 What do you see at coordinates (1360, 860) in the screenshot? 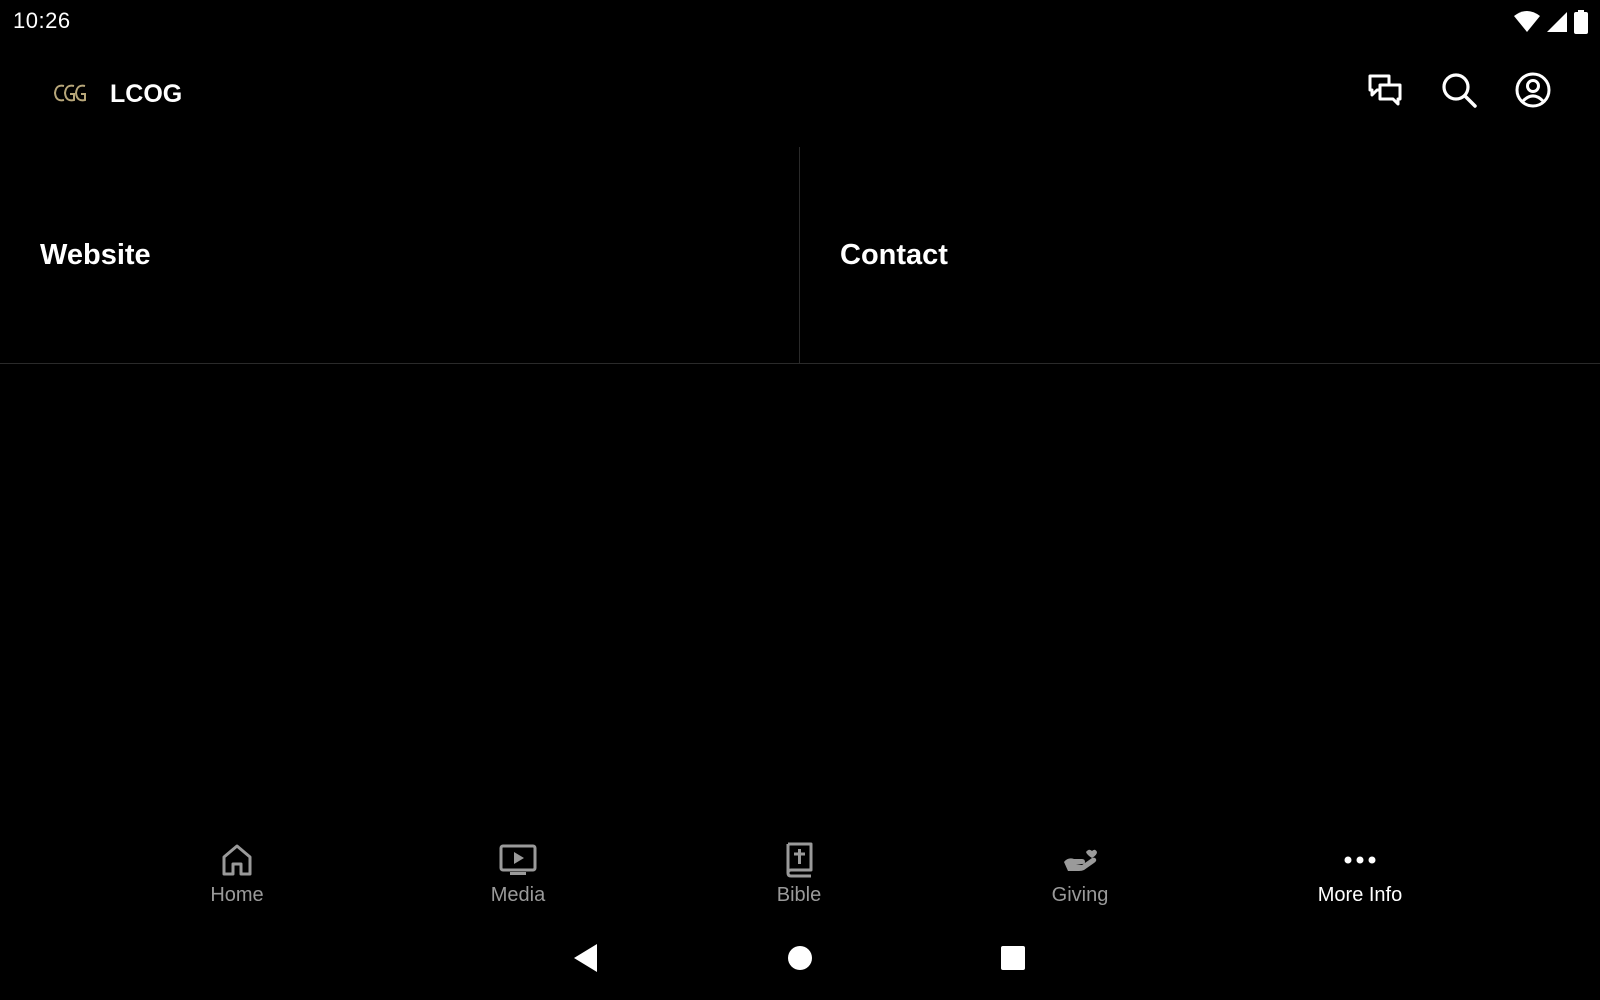
I see `more-icon` at bounding box center [1360, 860].